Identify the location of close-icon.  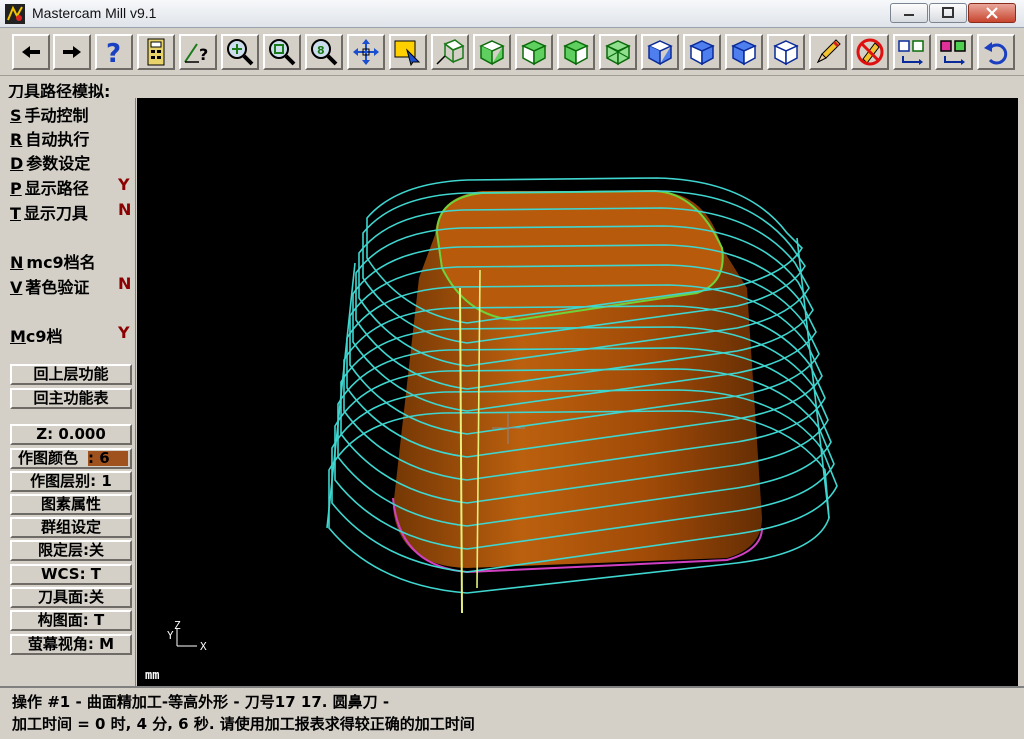
(992, 13).